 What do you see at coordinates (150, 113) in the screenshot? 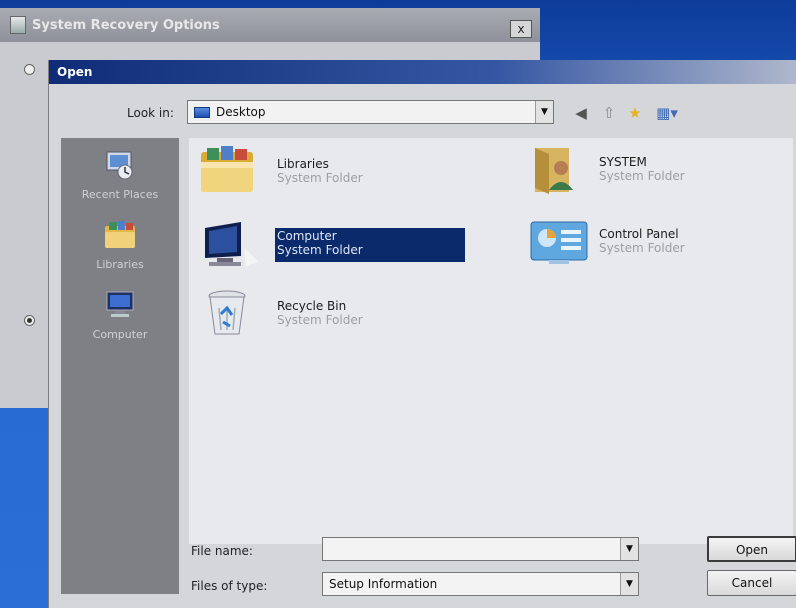
I see `look-in-label: Look in:` at bounding box center [150, 113].